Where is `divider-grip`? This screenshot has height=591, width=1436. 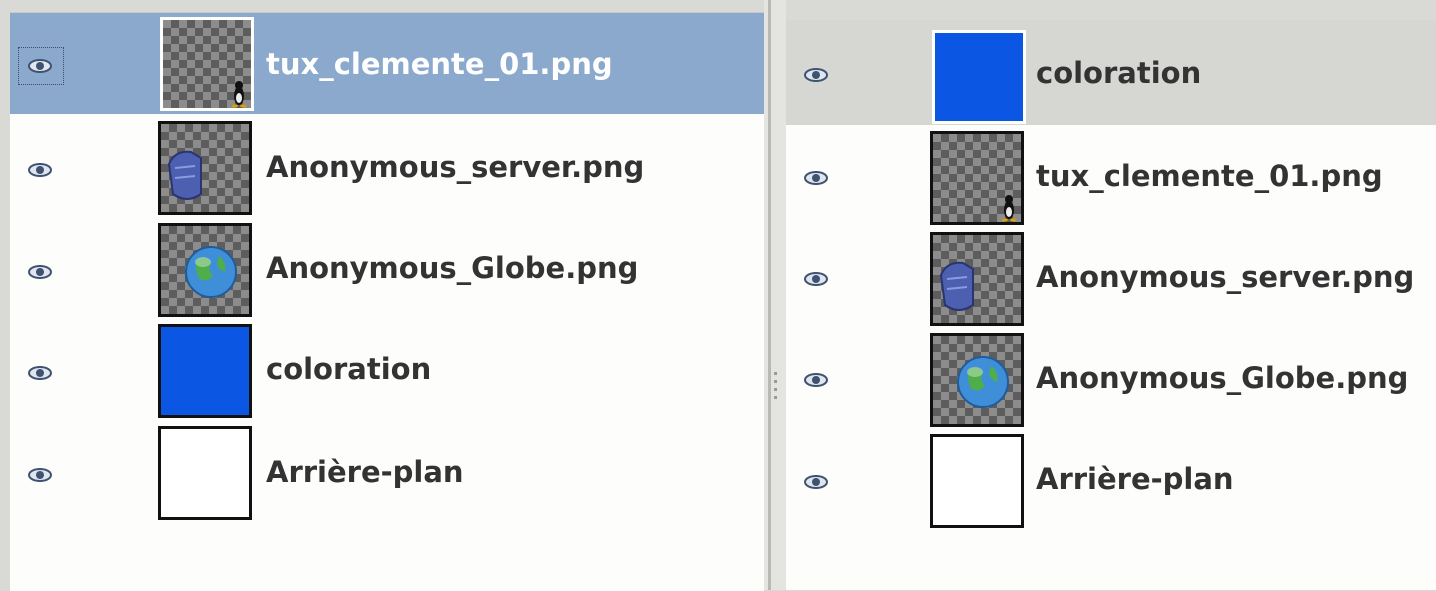 divider-grip is located at coordinates (775, 392).